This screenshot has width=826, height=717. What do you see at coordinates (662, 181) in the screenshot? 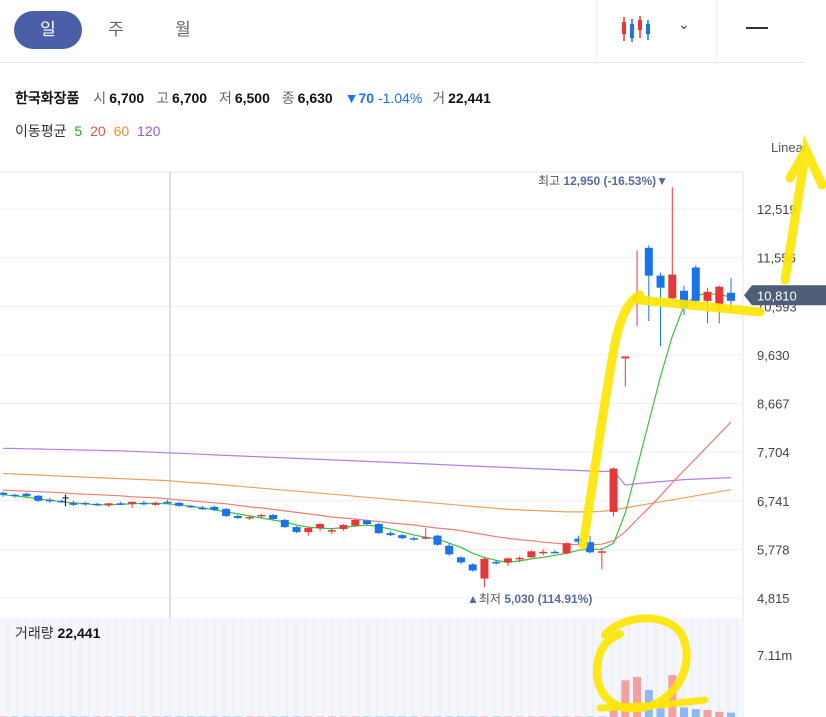
I see `max-marker: ▼` at bounding box center [662, 181].